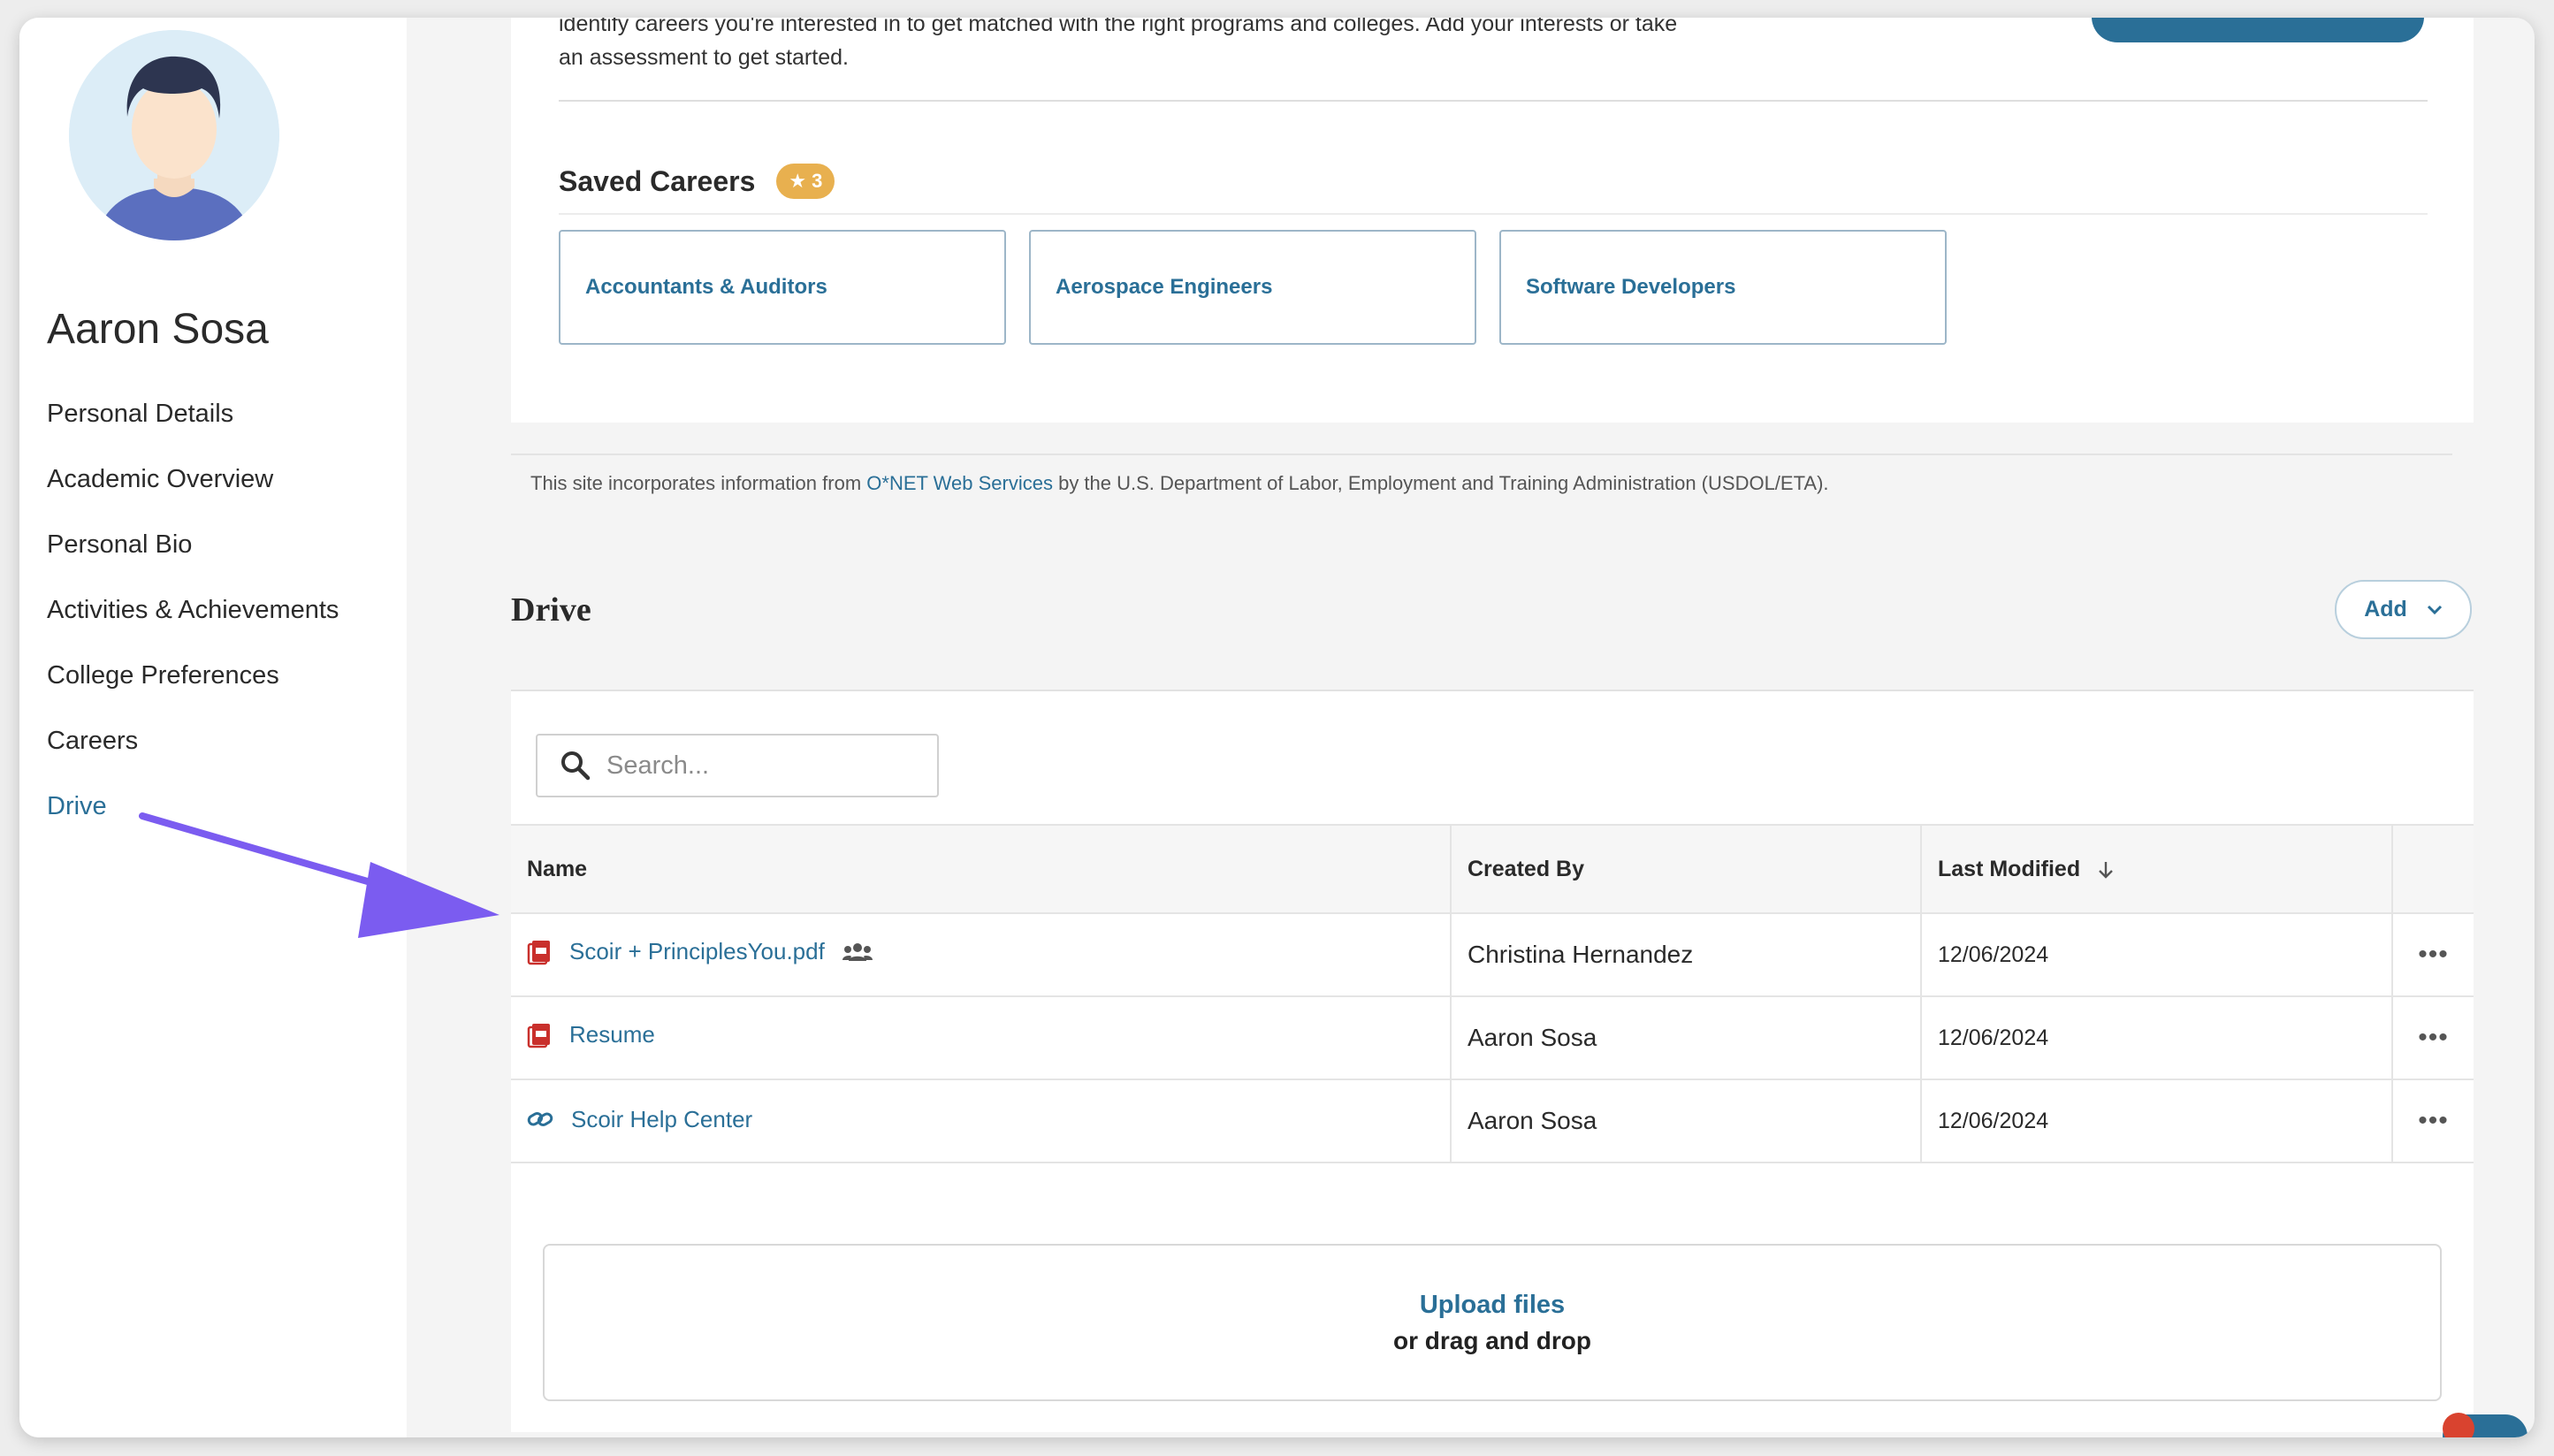 The image size is (2554, 1456). Describe the element at coordinates (174, 135) in the screenshot. I see `avatar` at that location.